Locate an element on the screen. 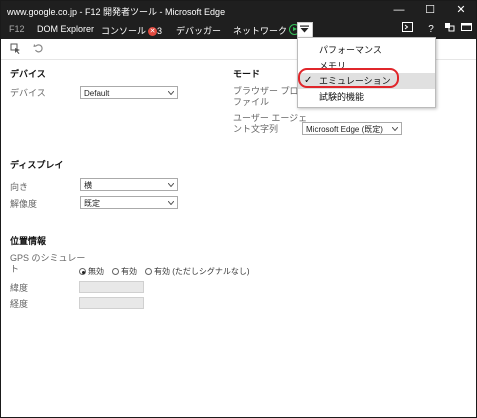 Image resolution: width=477 pixels, height=418 pixels. undo-icon is located at coordinates (38, 49).